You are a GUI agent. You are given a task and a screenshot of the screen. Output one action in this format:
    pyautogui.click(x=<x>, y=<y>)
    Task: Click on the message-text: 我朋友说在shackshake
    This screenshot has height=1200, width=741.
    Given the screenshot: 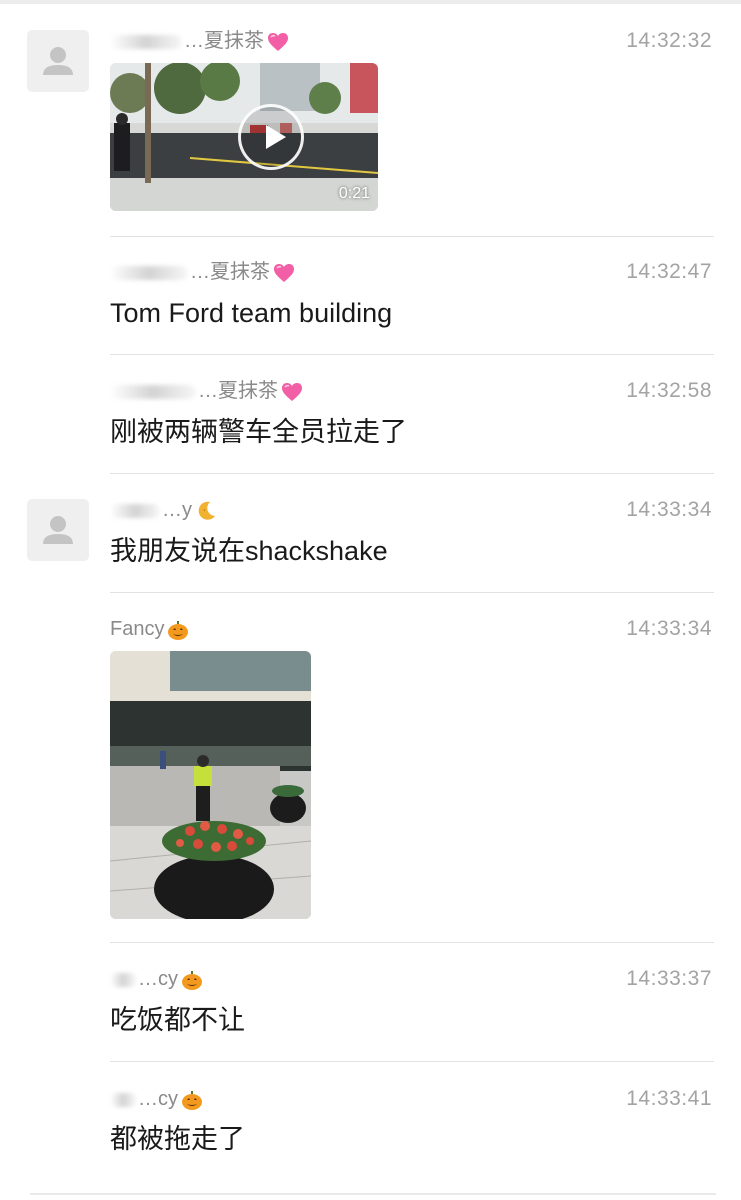 What is the action you would take?
    pyautogui.click(x=249, y=551)
    